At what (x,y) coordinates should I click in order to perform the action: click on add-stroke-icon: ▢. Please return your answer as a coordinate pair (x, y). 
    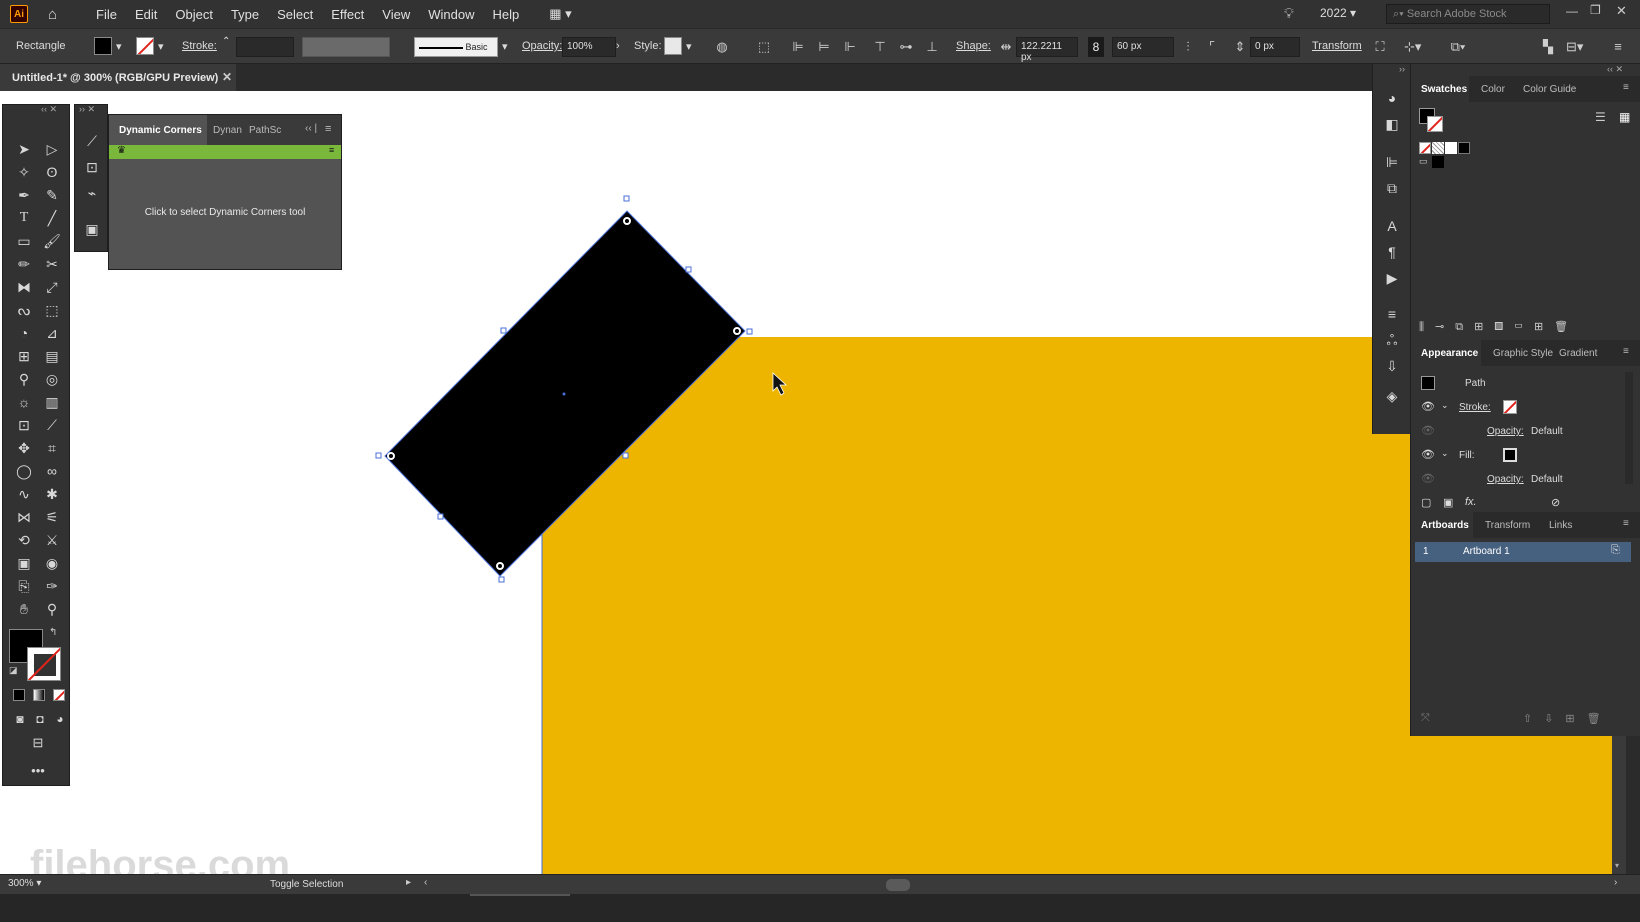
    Looking at the image, I should click on (1426, 502).